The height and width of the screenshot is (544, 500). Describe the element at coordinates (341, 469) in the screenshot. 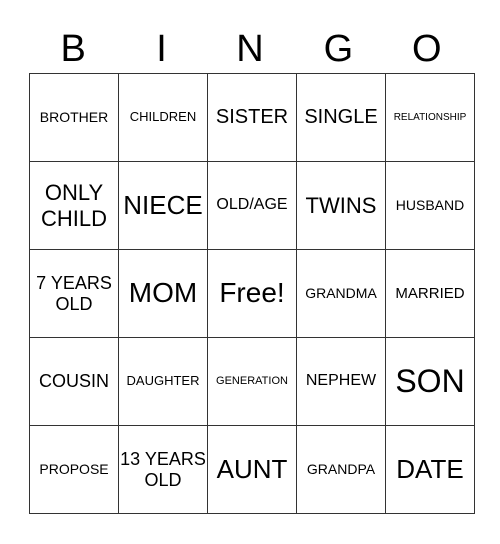

I see `bingo-cell: GRANDPA` at that location.